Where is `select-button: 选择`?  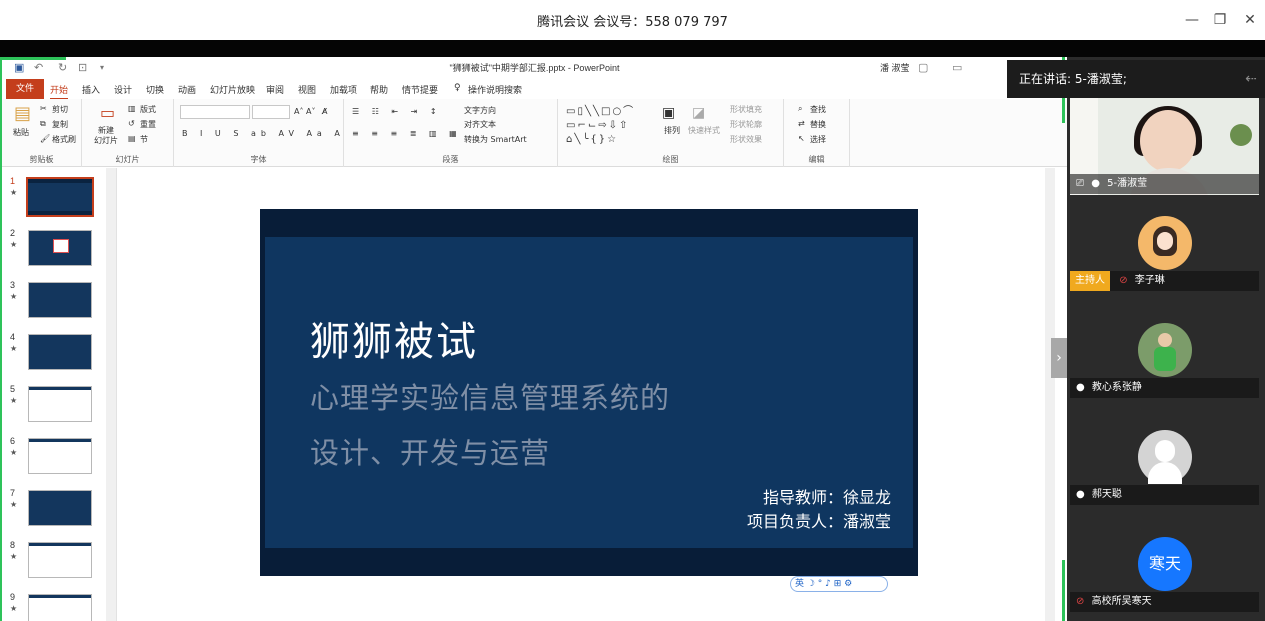 select-button: 选择 is located at coordinates (818, 139).